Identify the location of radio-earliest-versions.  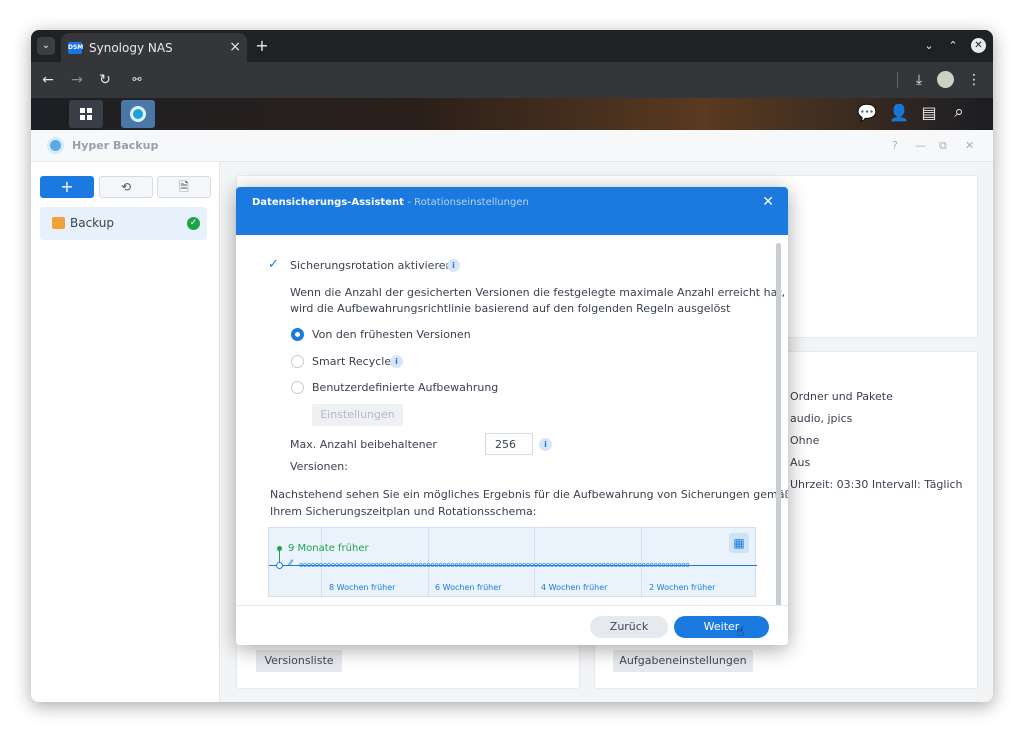
(297, 334).